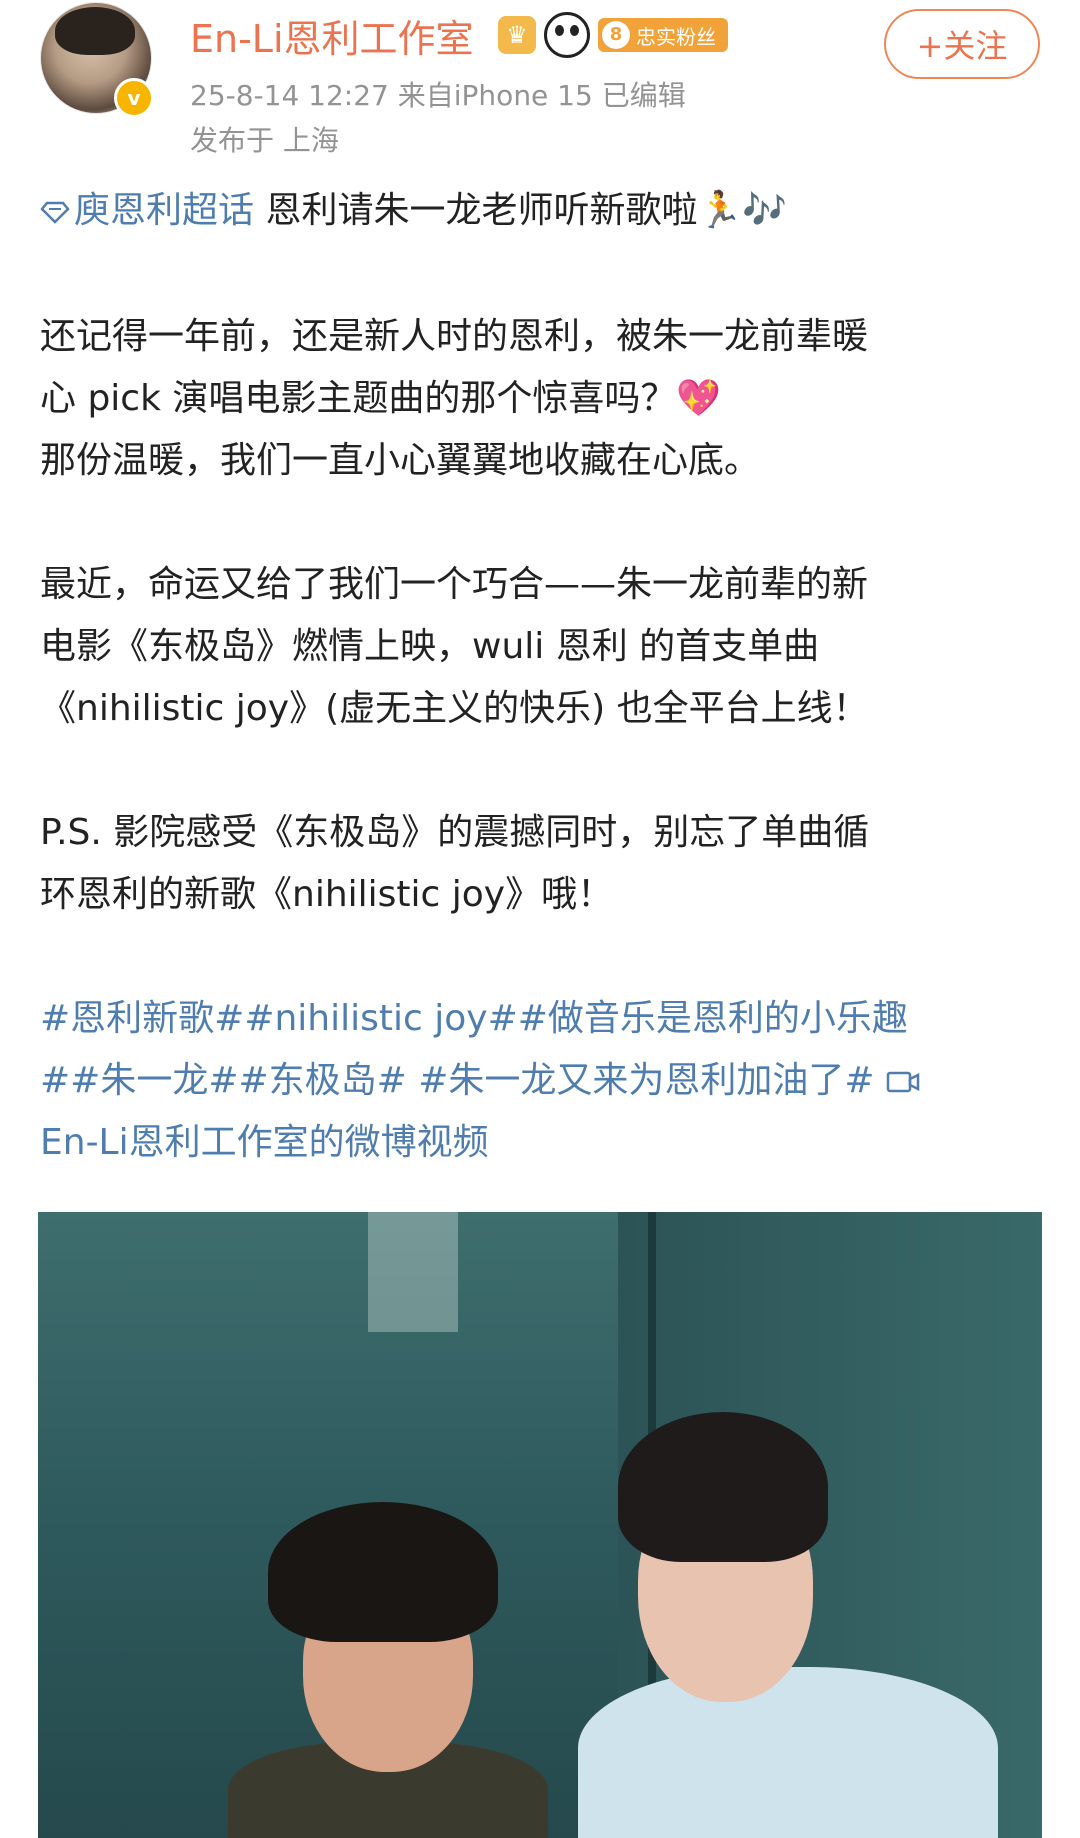 Image resolution: width=1080 pixels, height=1838 pixels. What do you see at coordinates (962, 44) in the screenshot?
I see `follow-button: +关注` at bounding box center [962, 44].